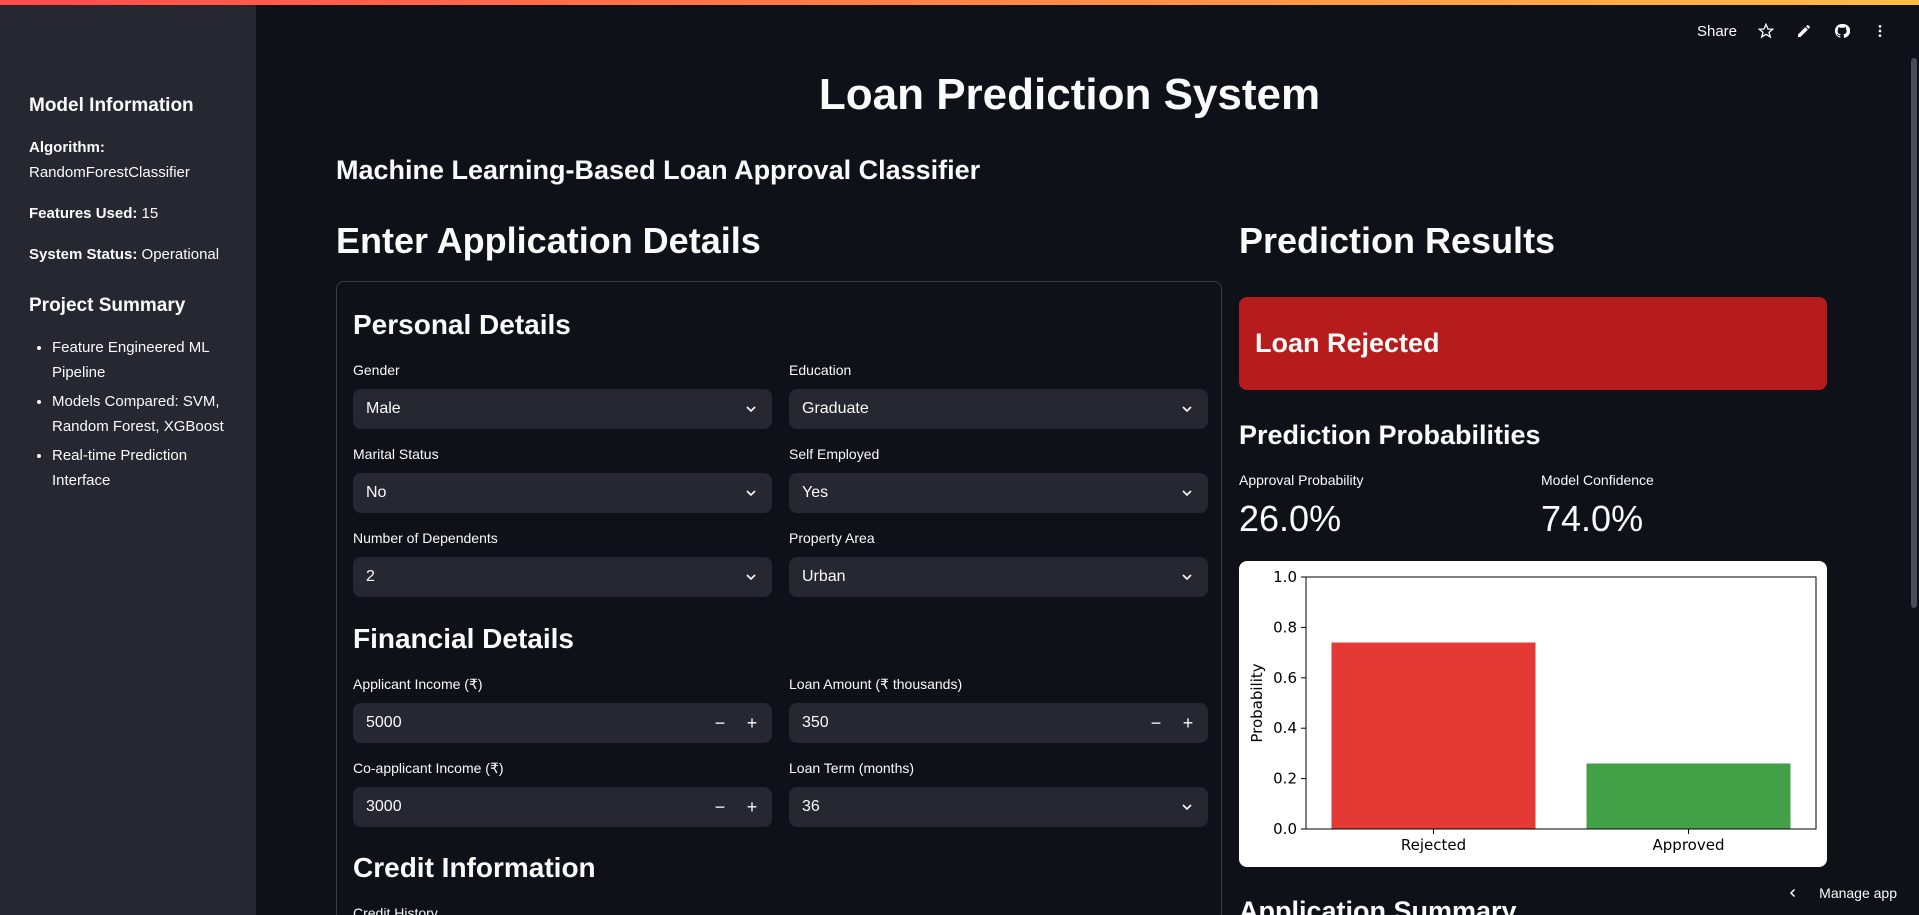 The height and width of the screenshot is (915, 1919). I want to click on status-value: Operational, so click(180, 254).